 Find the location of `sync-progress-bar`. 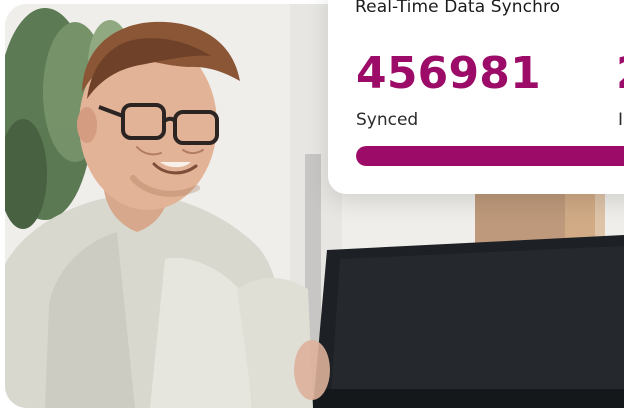

sync-progress-bar is located at coordinates (490, 156).